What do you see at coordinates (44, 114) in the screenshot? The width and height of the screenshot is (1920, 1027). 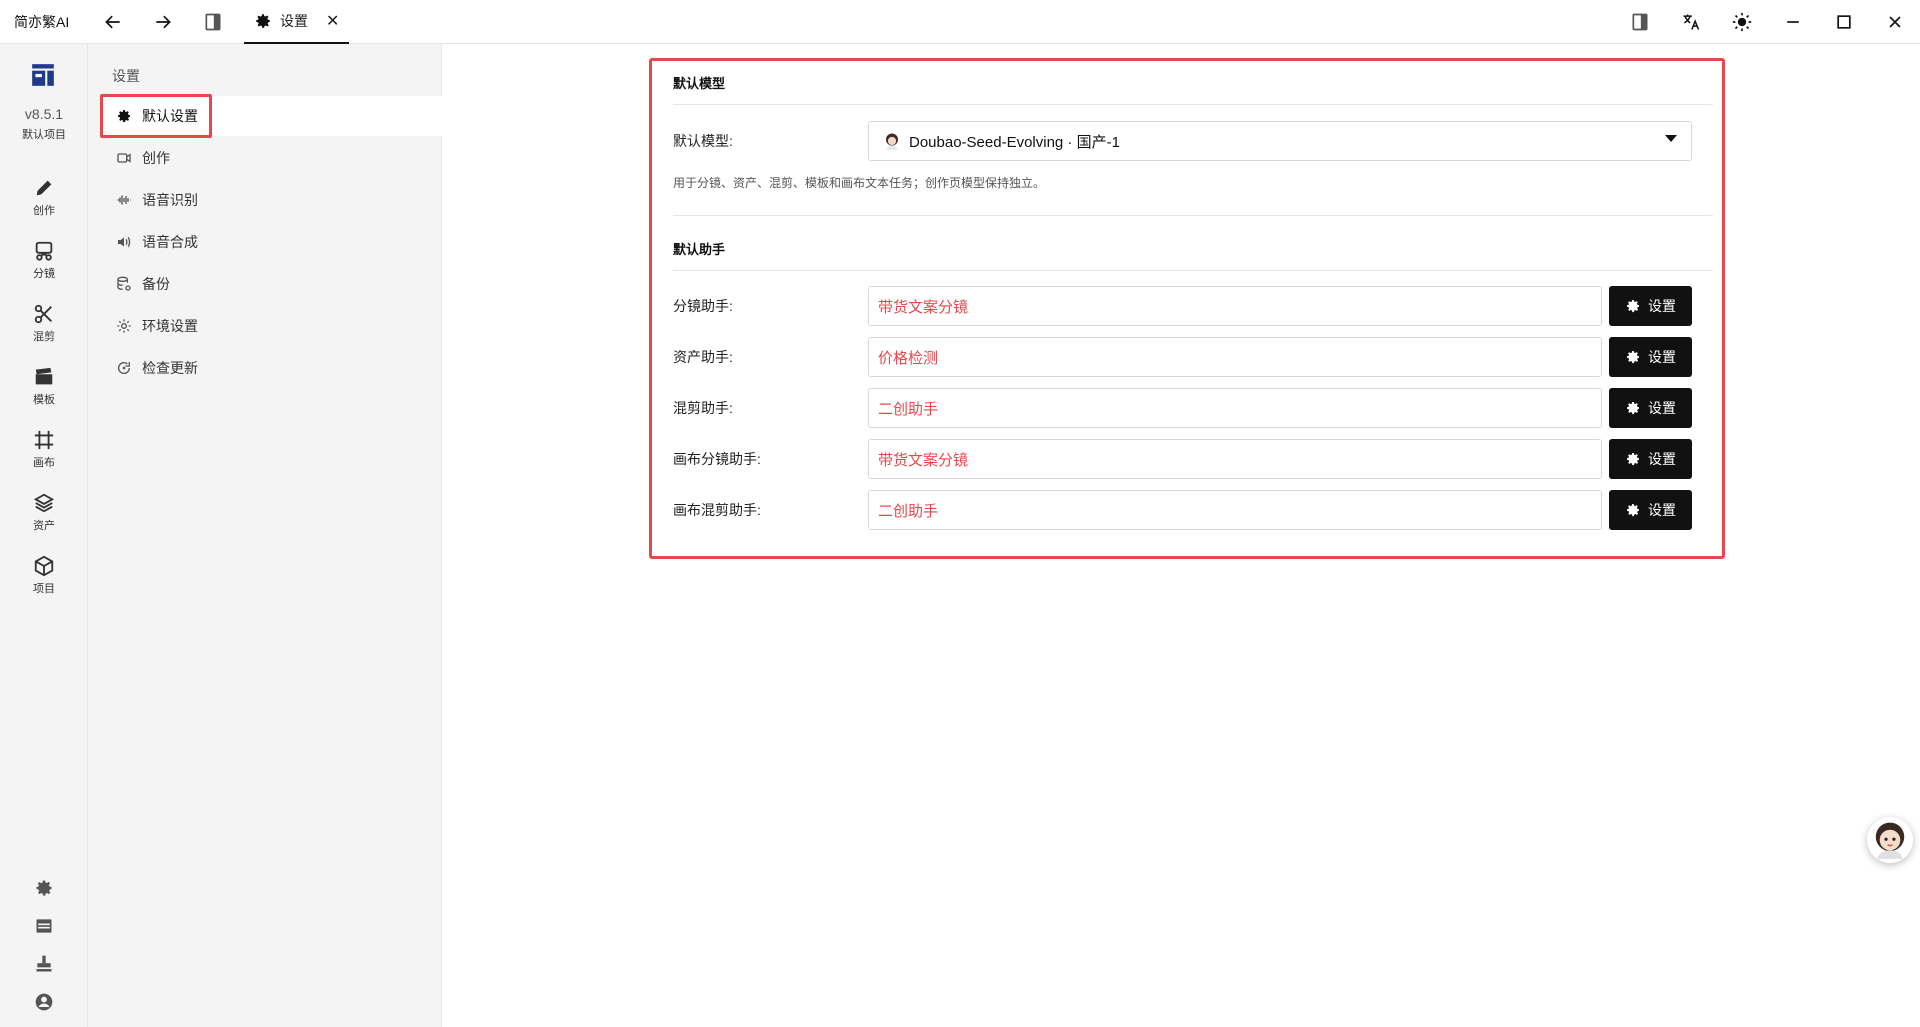 I see `version-label: v8.5.1` at bounding box center [44, 114].